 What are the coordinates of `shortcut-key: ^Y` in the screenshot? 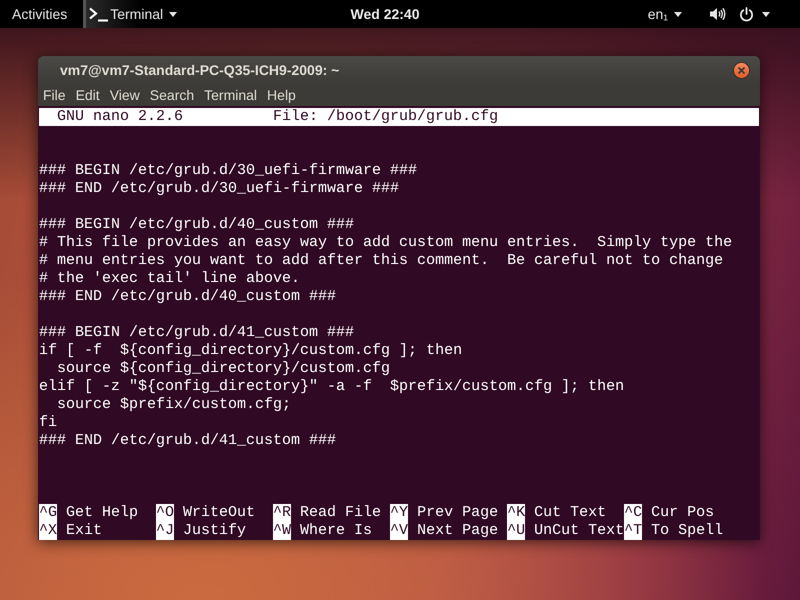 It's located at (399, 513).